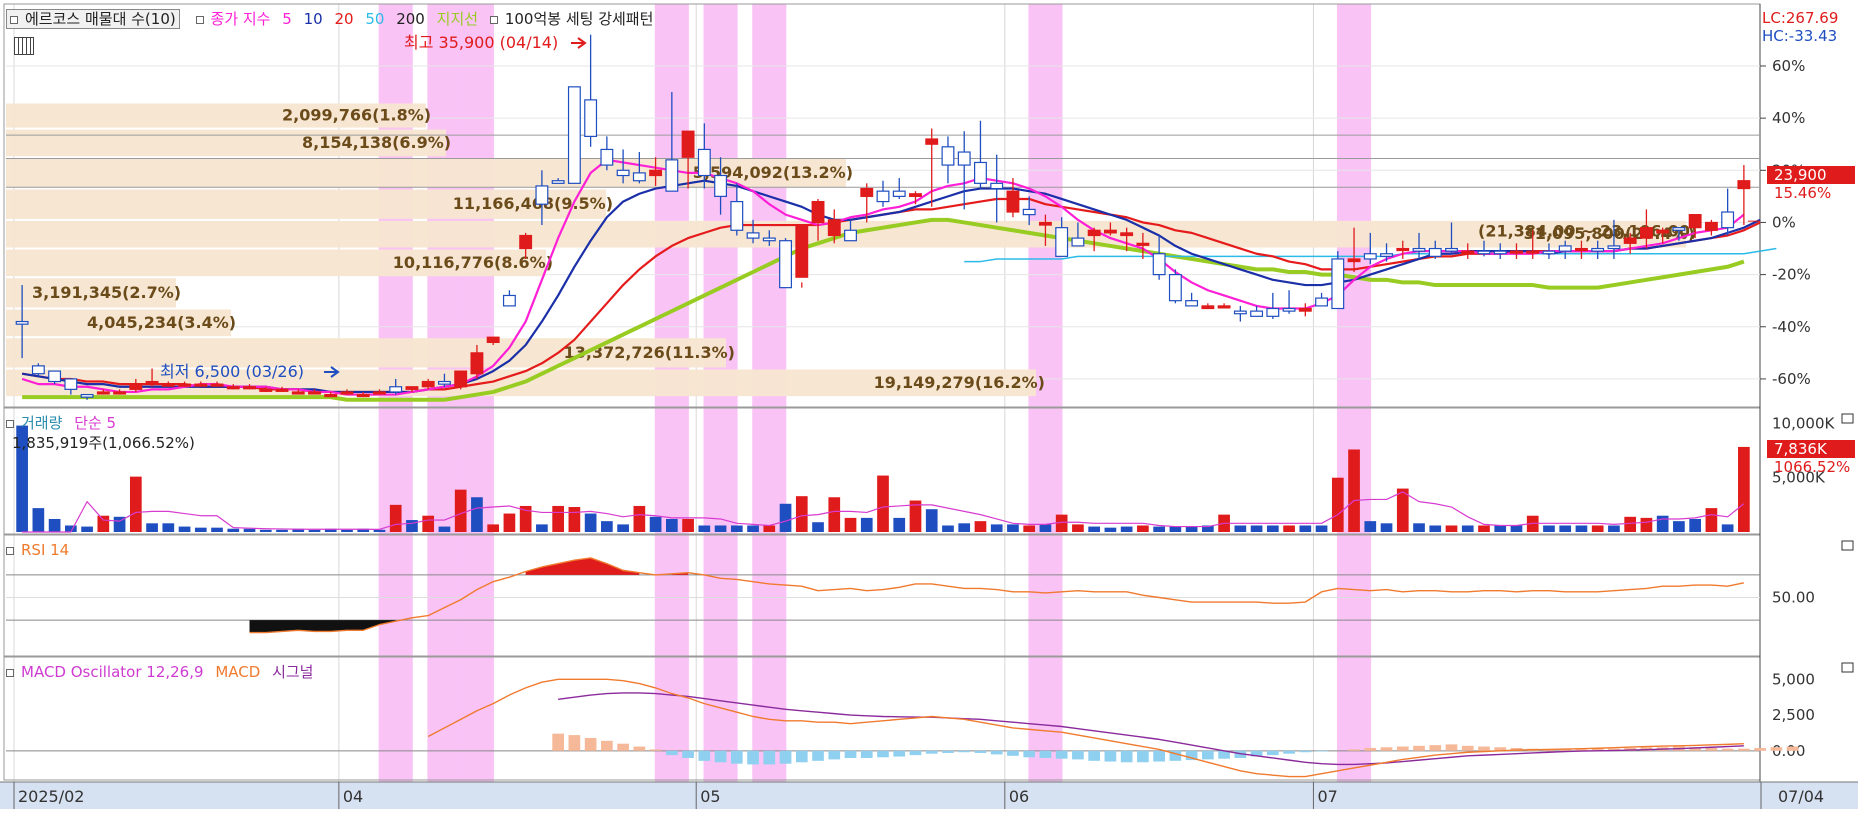 The image size is (1858, 813). I want to click on indicator-title-box: 에르코스 매물대 수(10), so click(93, 19).